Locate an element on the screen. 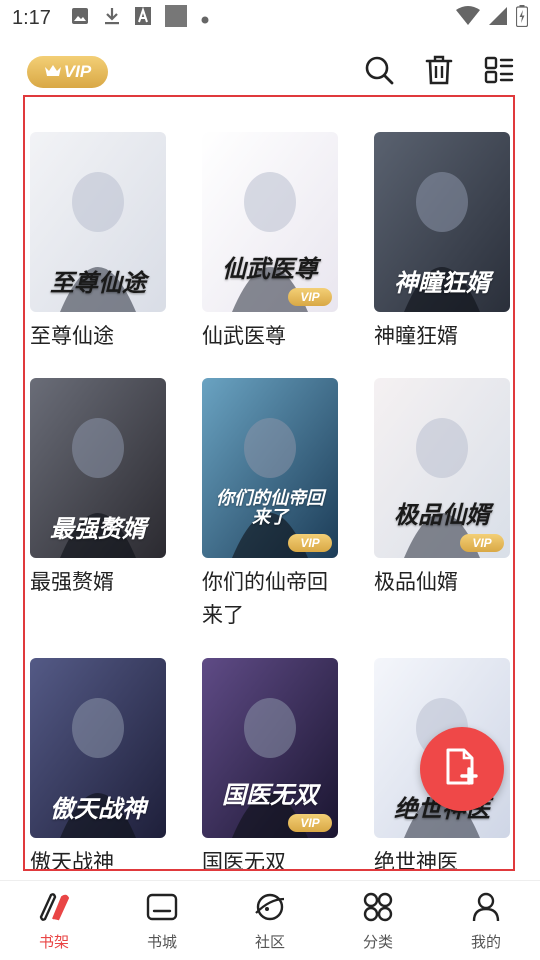 The width and height of the screenshot is (540, 960). nav-category: 分类 is located at coordinates (378, 920).